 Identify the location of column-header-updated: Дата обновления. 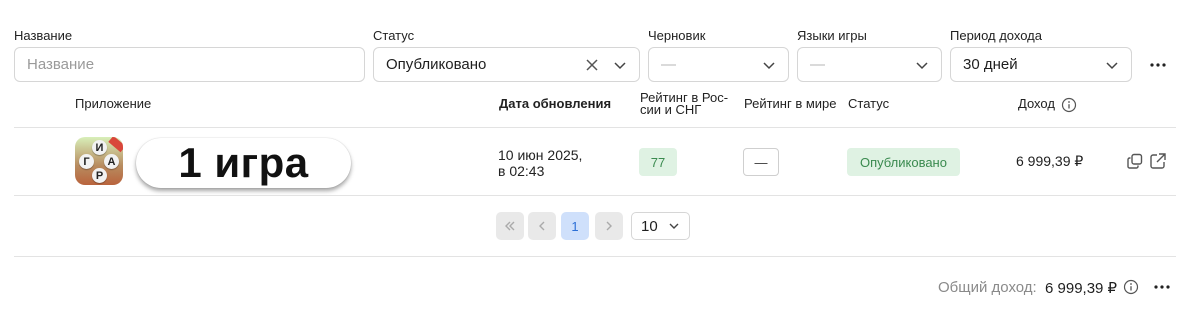
(555, 103).